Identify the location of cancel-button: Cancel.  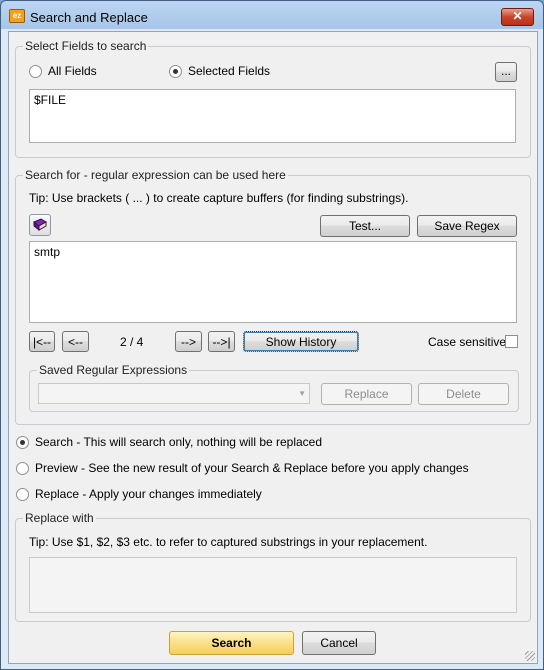
(339, 643).